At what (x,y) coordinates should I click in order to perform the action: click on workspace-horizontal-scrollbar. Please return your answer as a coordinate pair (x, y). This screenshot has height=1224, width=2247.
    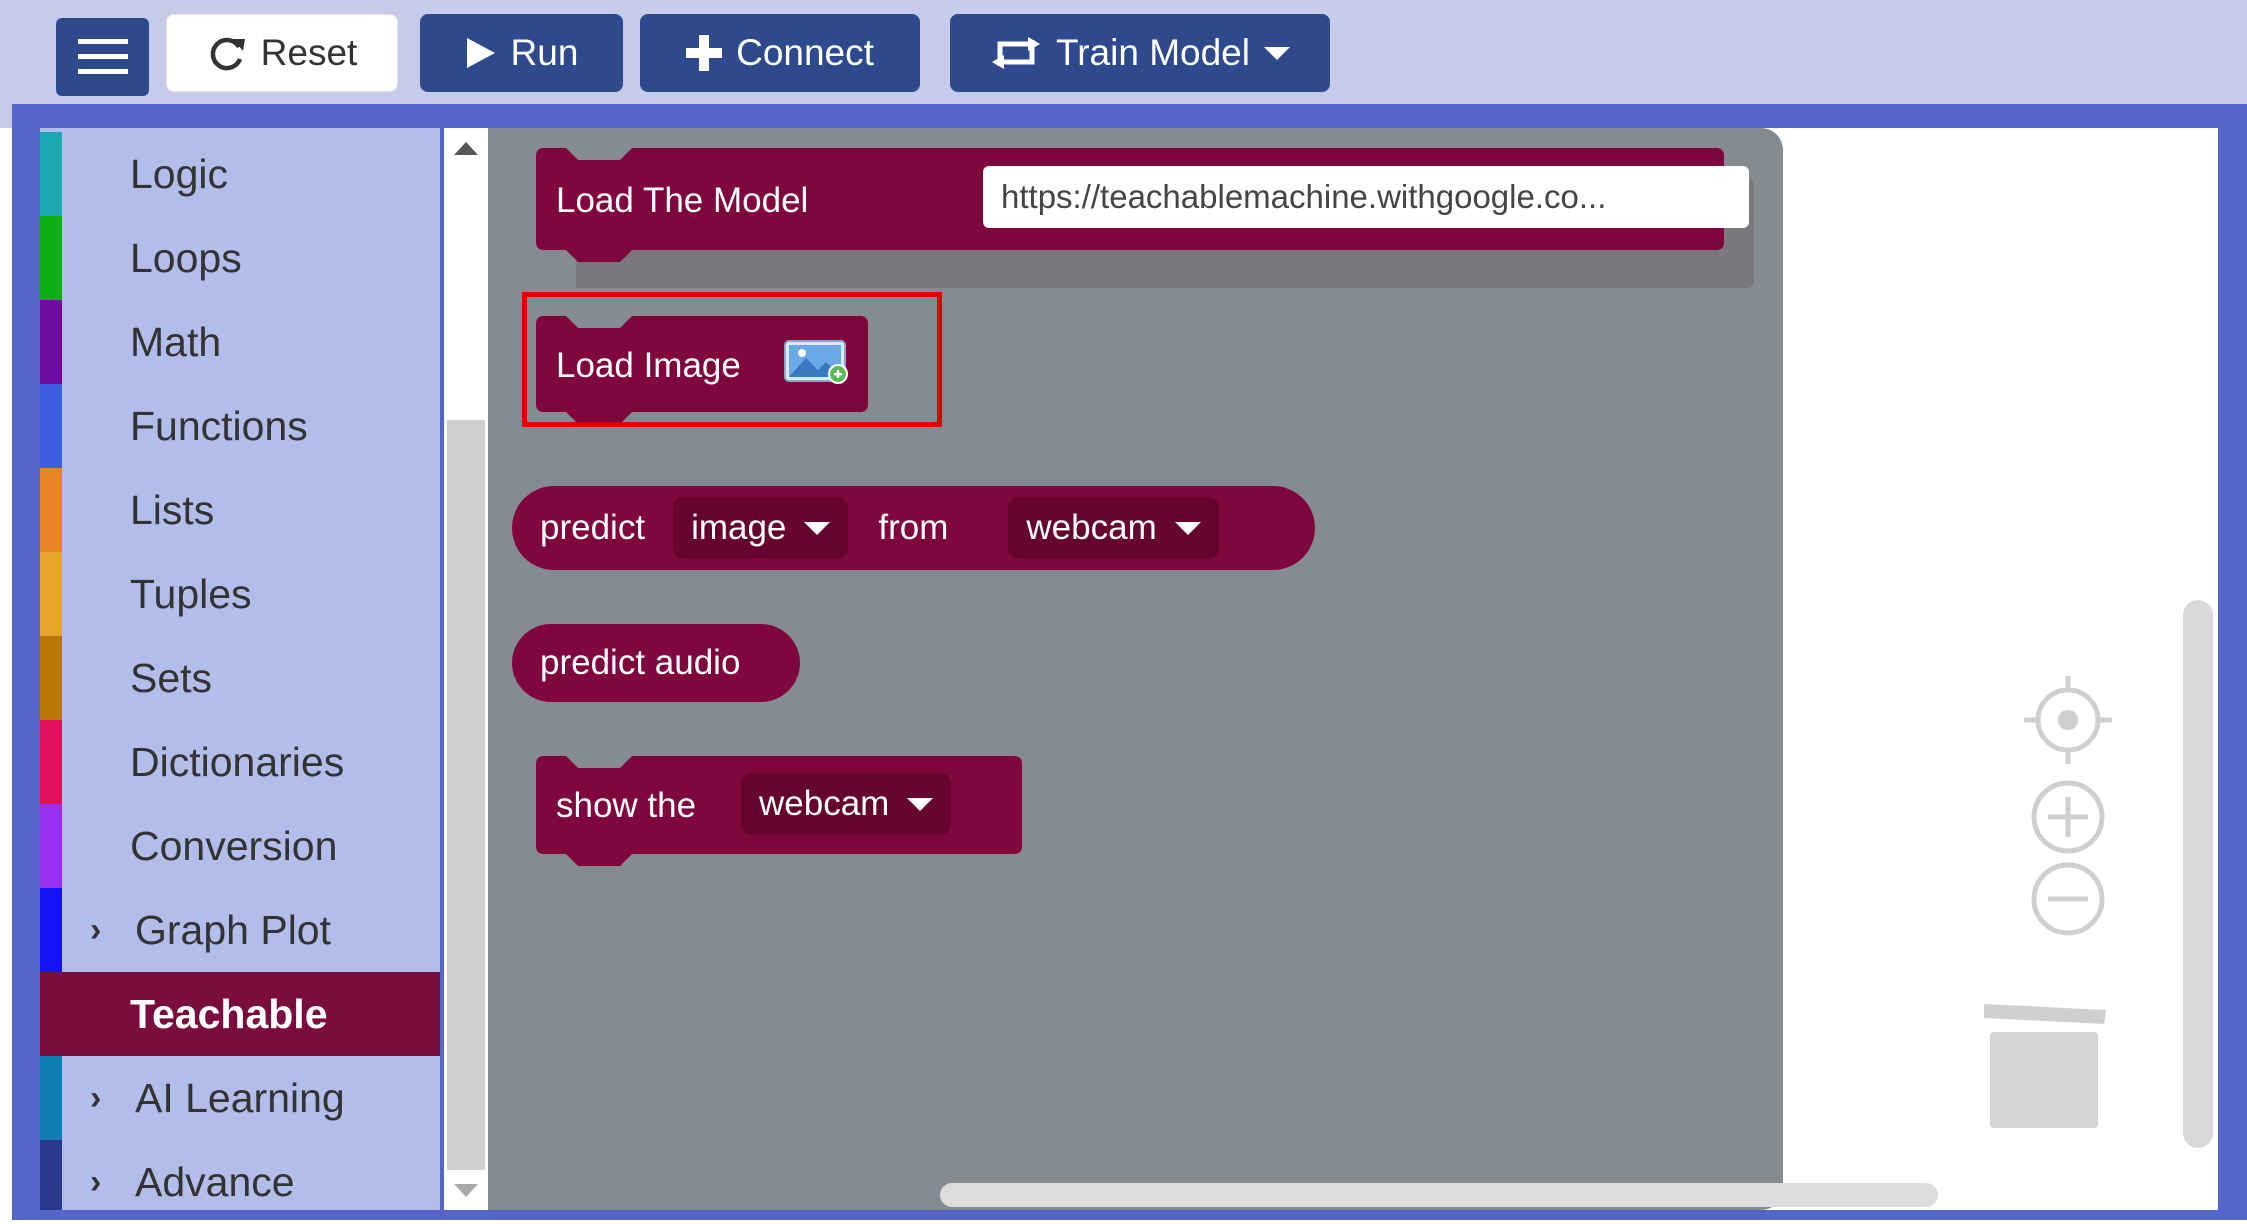
    Looking at the image, I should click on (1439, 1195).